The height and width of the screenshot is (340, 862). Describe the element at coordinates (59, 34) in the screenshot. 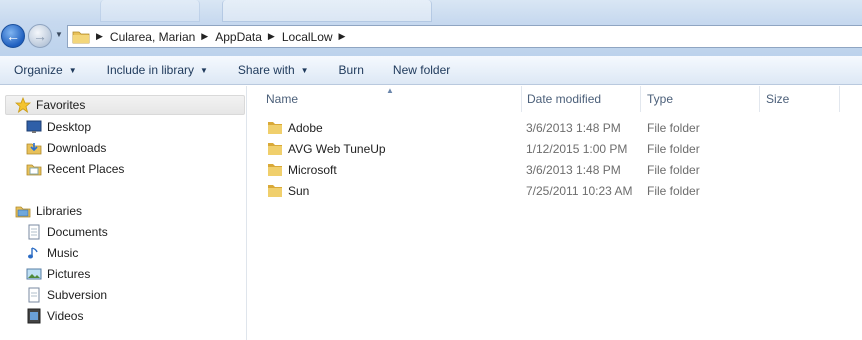

I see `recent-pages-dropdown: ▼` at that location.